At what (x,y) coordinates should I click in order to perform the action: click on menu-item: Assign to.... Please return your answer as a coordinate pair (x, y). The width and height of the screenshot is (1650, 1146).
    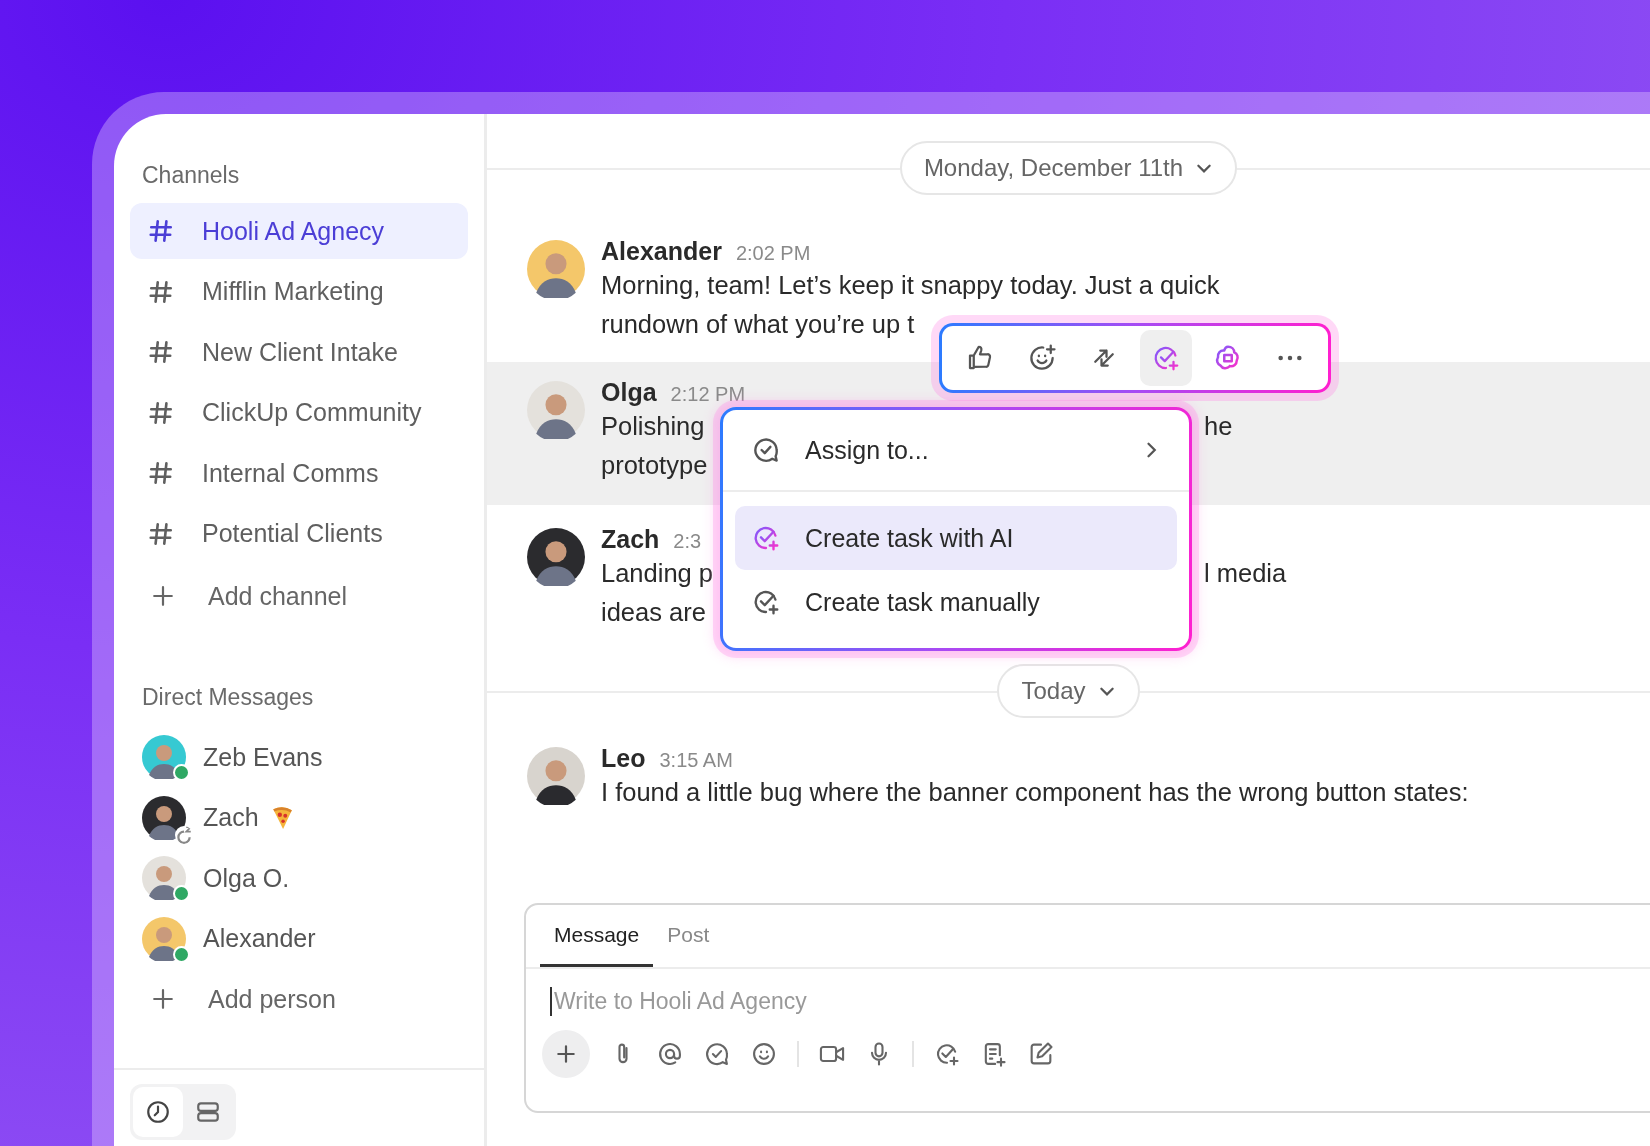
    Looking at the image, I should click on (956, 450).